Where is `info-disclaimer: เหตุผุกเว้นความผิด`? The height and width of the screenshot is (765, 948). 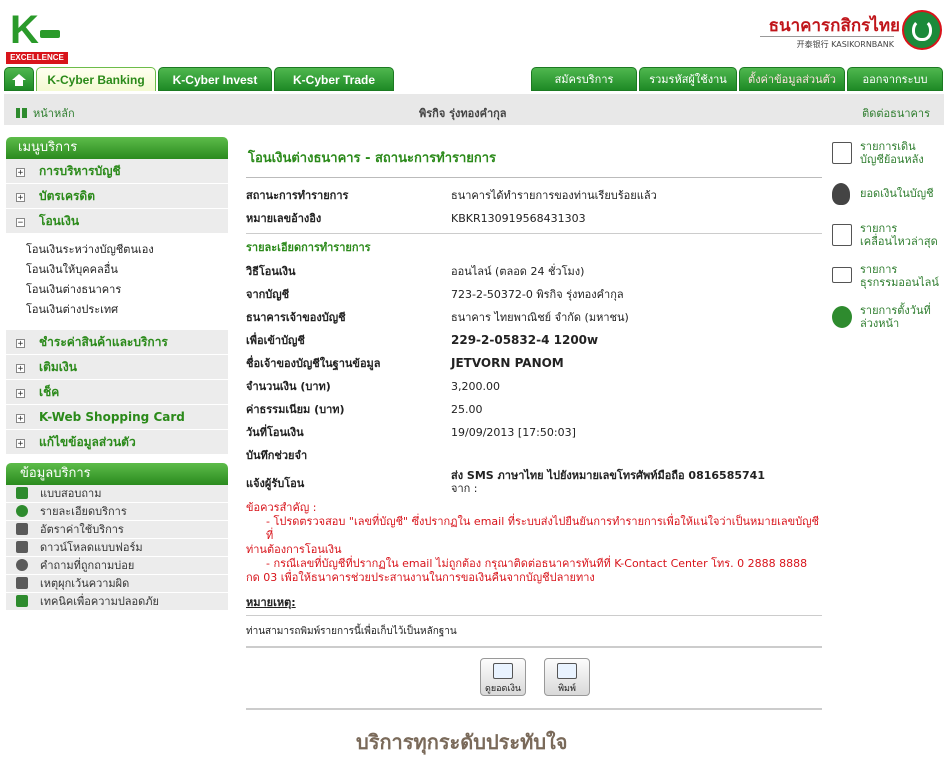 info-disclaimer: เหตุผุกเว้นความผิด is located at coordinates (117, 584).